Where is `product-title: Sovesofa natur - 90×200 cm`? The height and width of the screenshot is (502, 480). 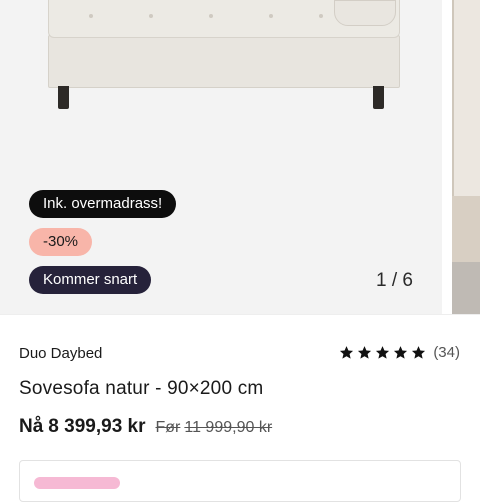
product-title: Sovesofa natur - 90×200 cm is located at coordinates (141, 388).